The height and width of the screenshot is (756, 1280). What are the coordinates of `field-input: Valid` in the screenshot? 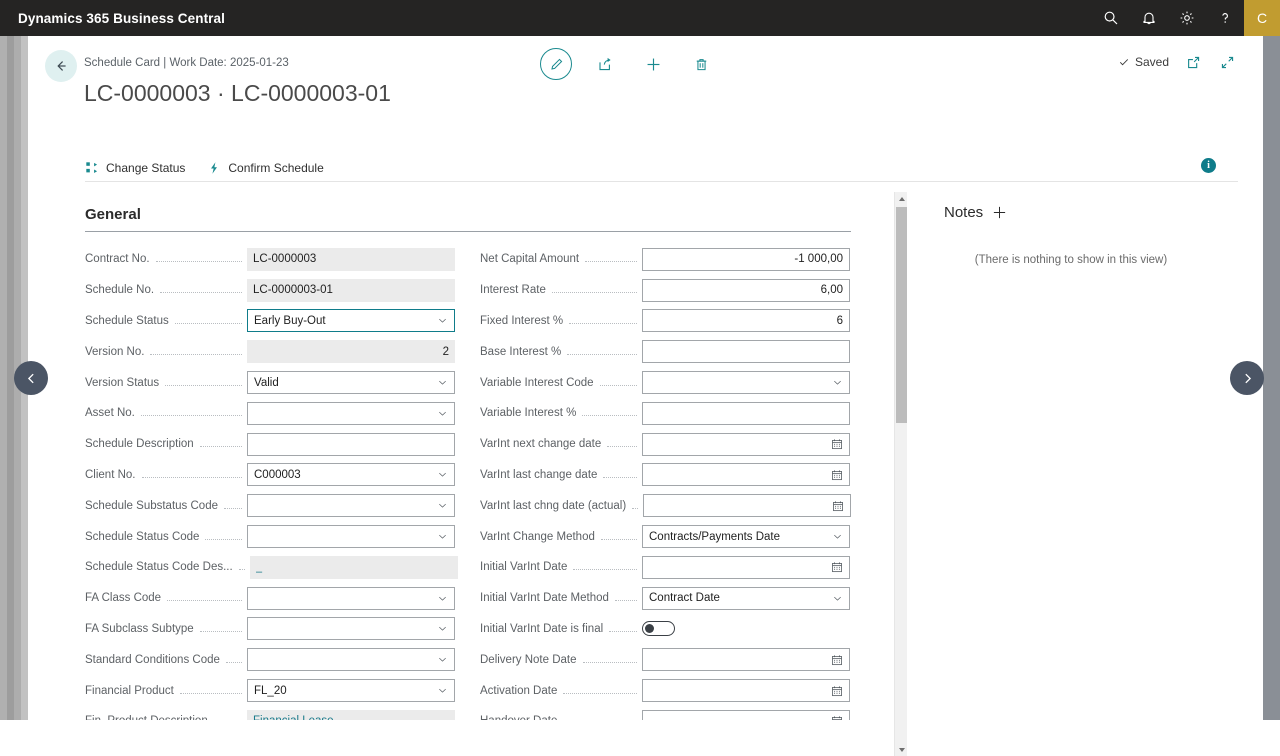 It's located at (351, 383).